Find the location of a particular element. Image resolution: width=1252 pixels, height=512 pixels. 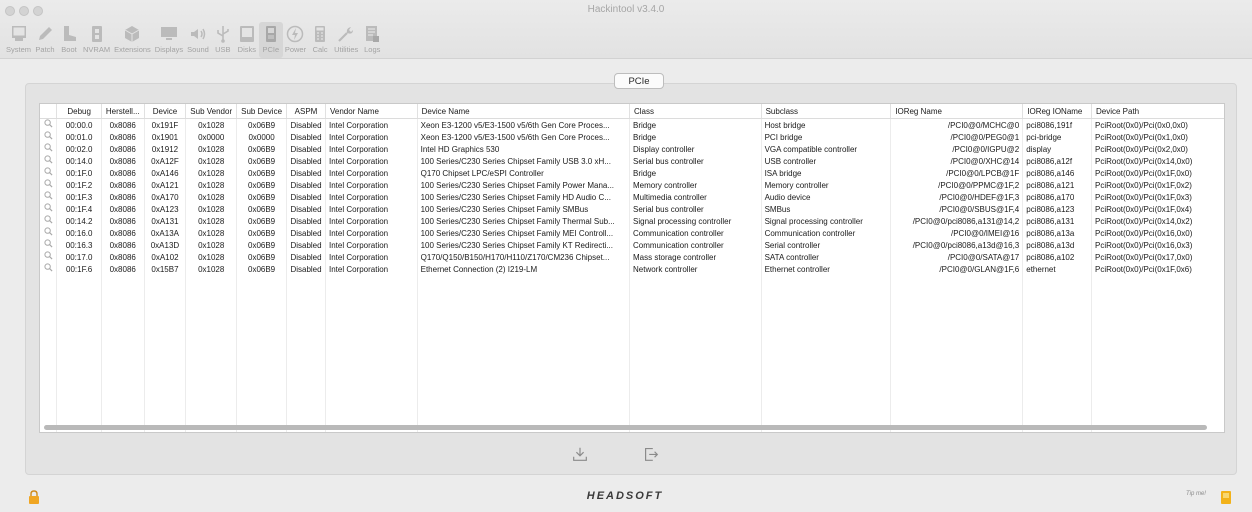

column-header-ioreg-name: IOReg Name is located at coordinates (957, 111).